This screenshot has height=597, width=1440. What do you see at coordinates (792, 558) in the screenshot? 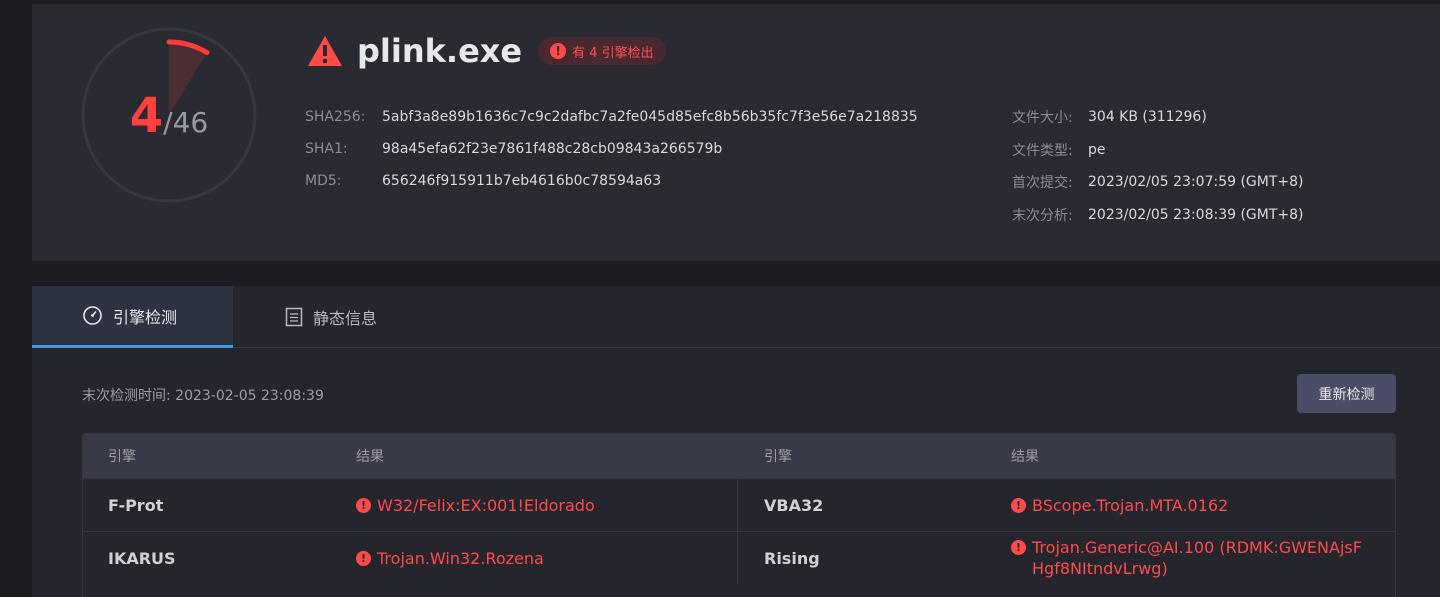
I see `engine-name: Rising` at bounding box center [792, 558].